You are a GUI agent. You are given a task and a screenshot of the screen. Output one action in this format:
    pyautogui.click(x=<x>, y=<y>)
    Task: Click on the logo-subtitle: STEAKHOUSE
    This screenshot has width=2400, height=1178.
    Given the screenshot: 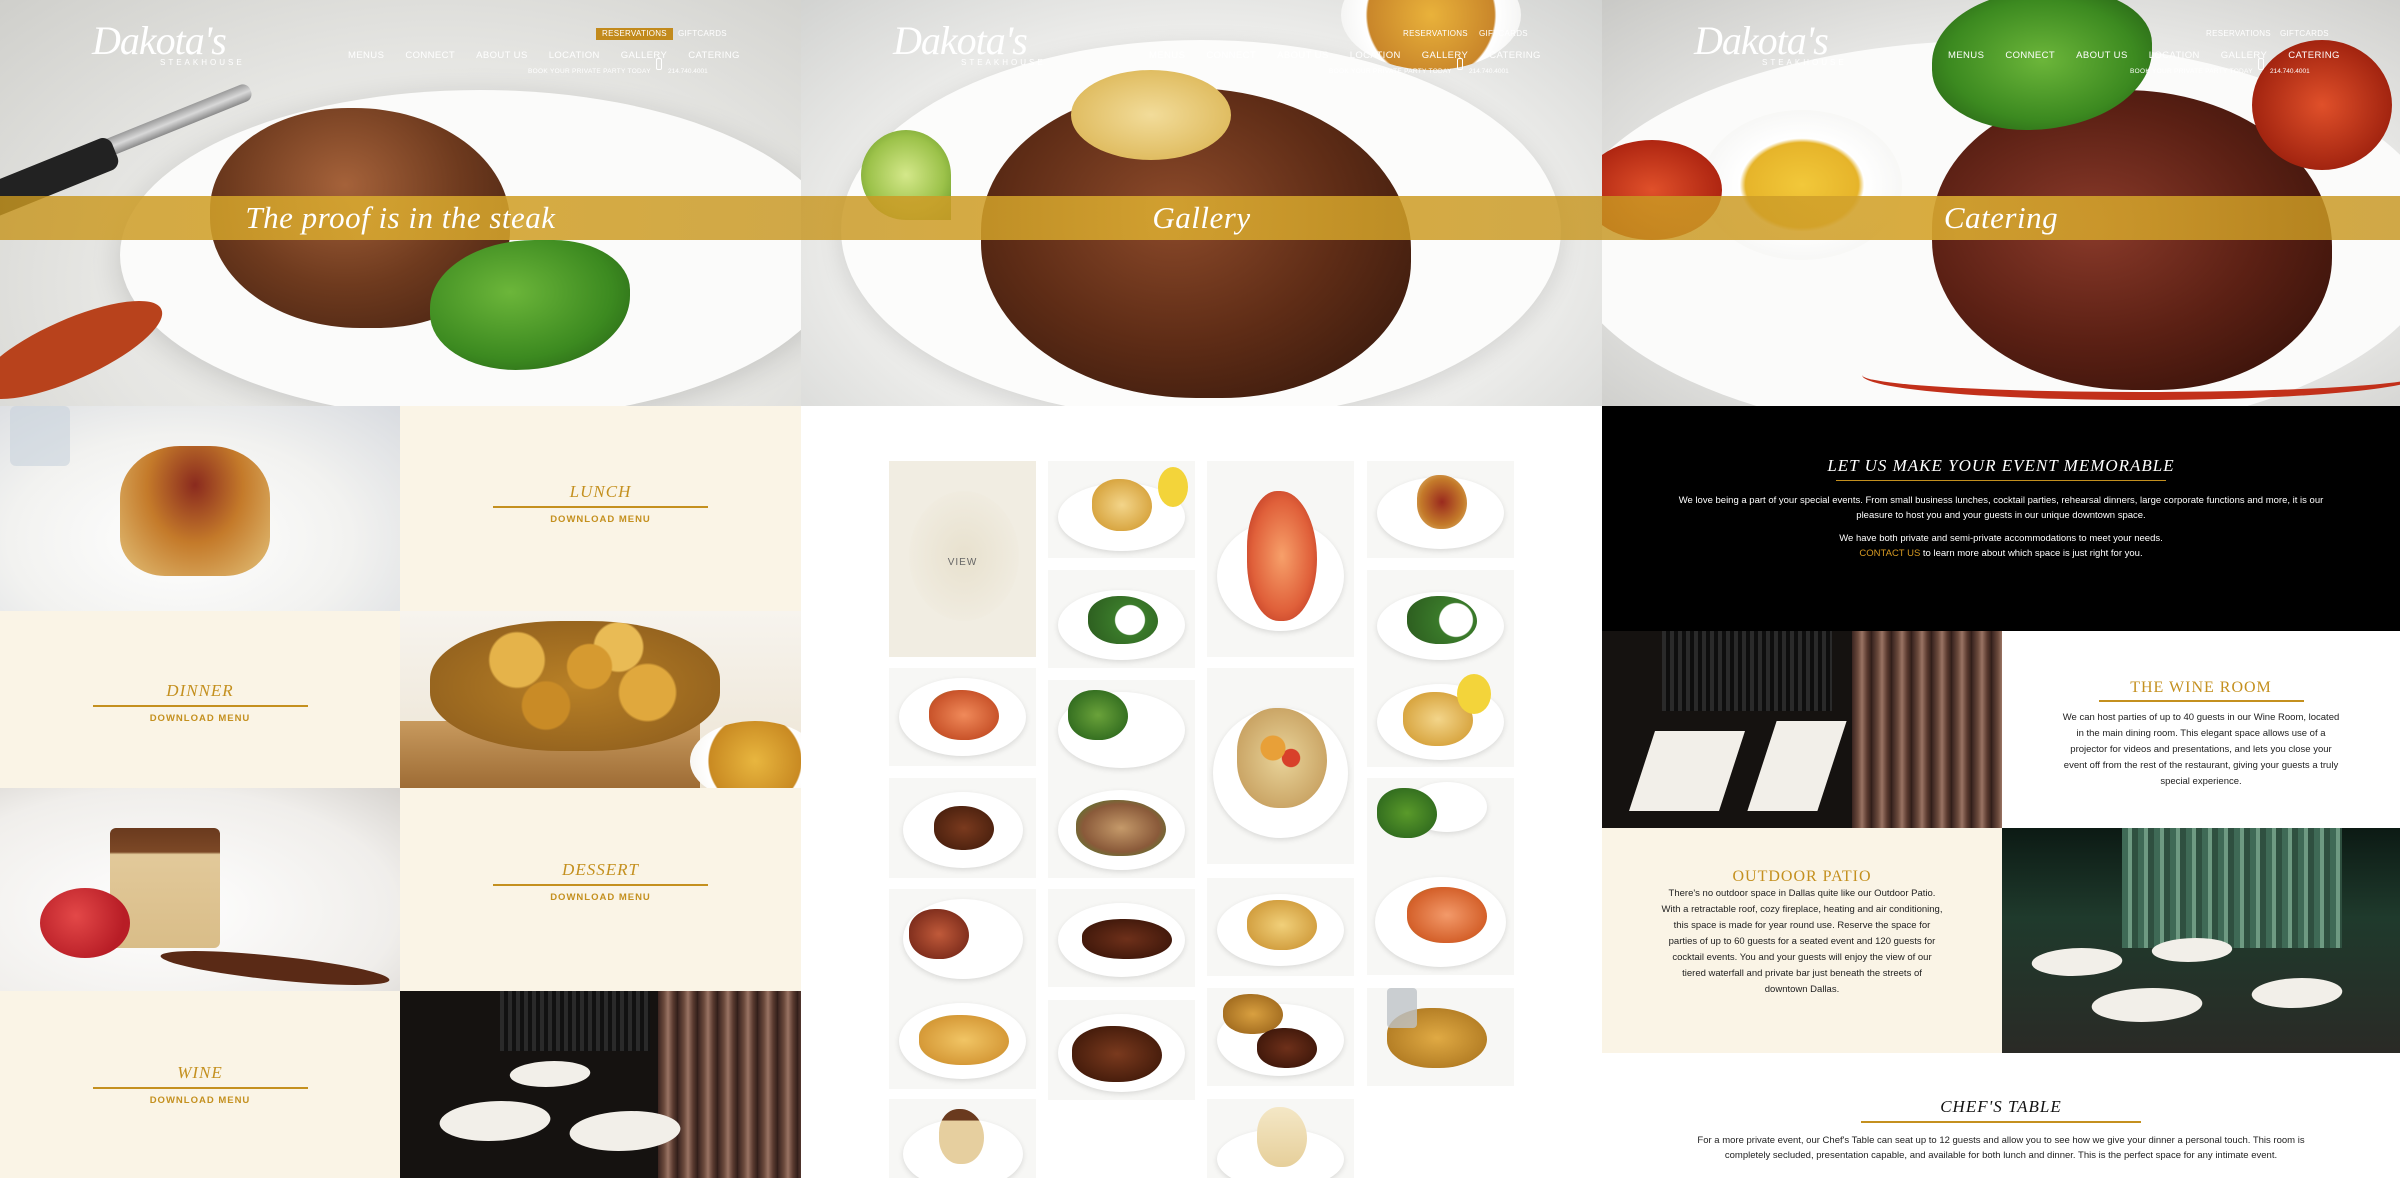 What is the action you would take?
    pyautogui.click(x=202, y=62)
    